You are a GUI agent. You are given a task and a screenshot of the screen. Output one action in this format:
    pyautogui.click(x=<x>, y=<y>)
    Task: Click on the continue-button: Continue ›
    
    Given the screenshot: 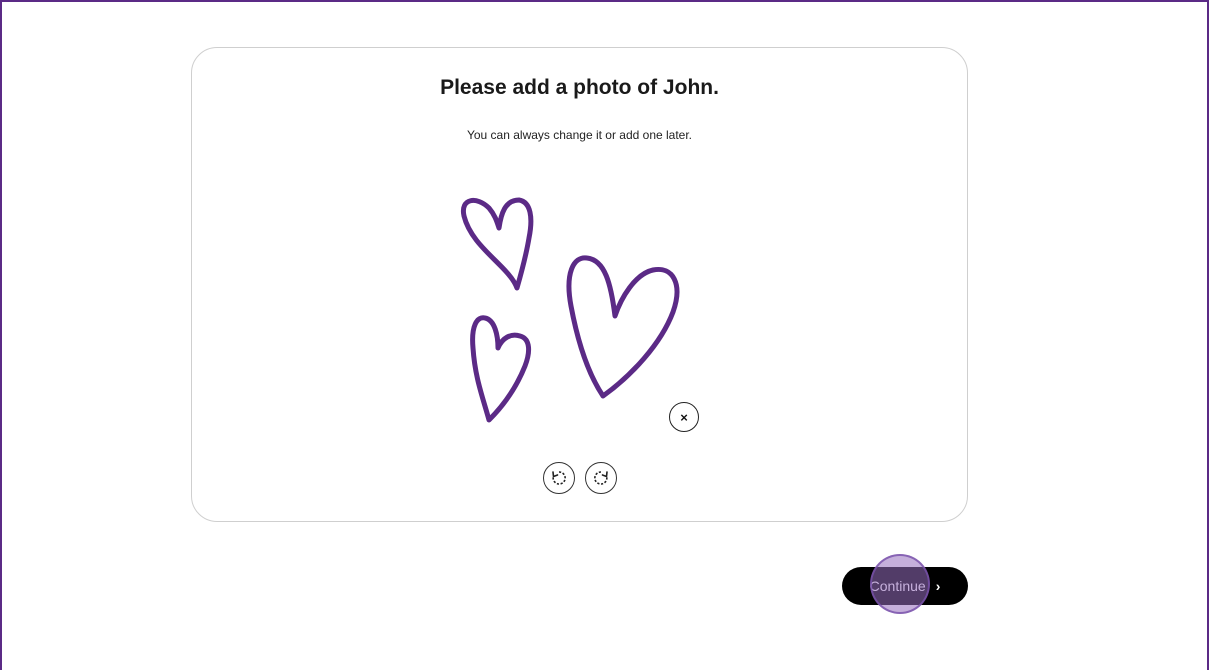 What is the action you would take?
    pyautogui.click(x=905, y=586)
    